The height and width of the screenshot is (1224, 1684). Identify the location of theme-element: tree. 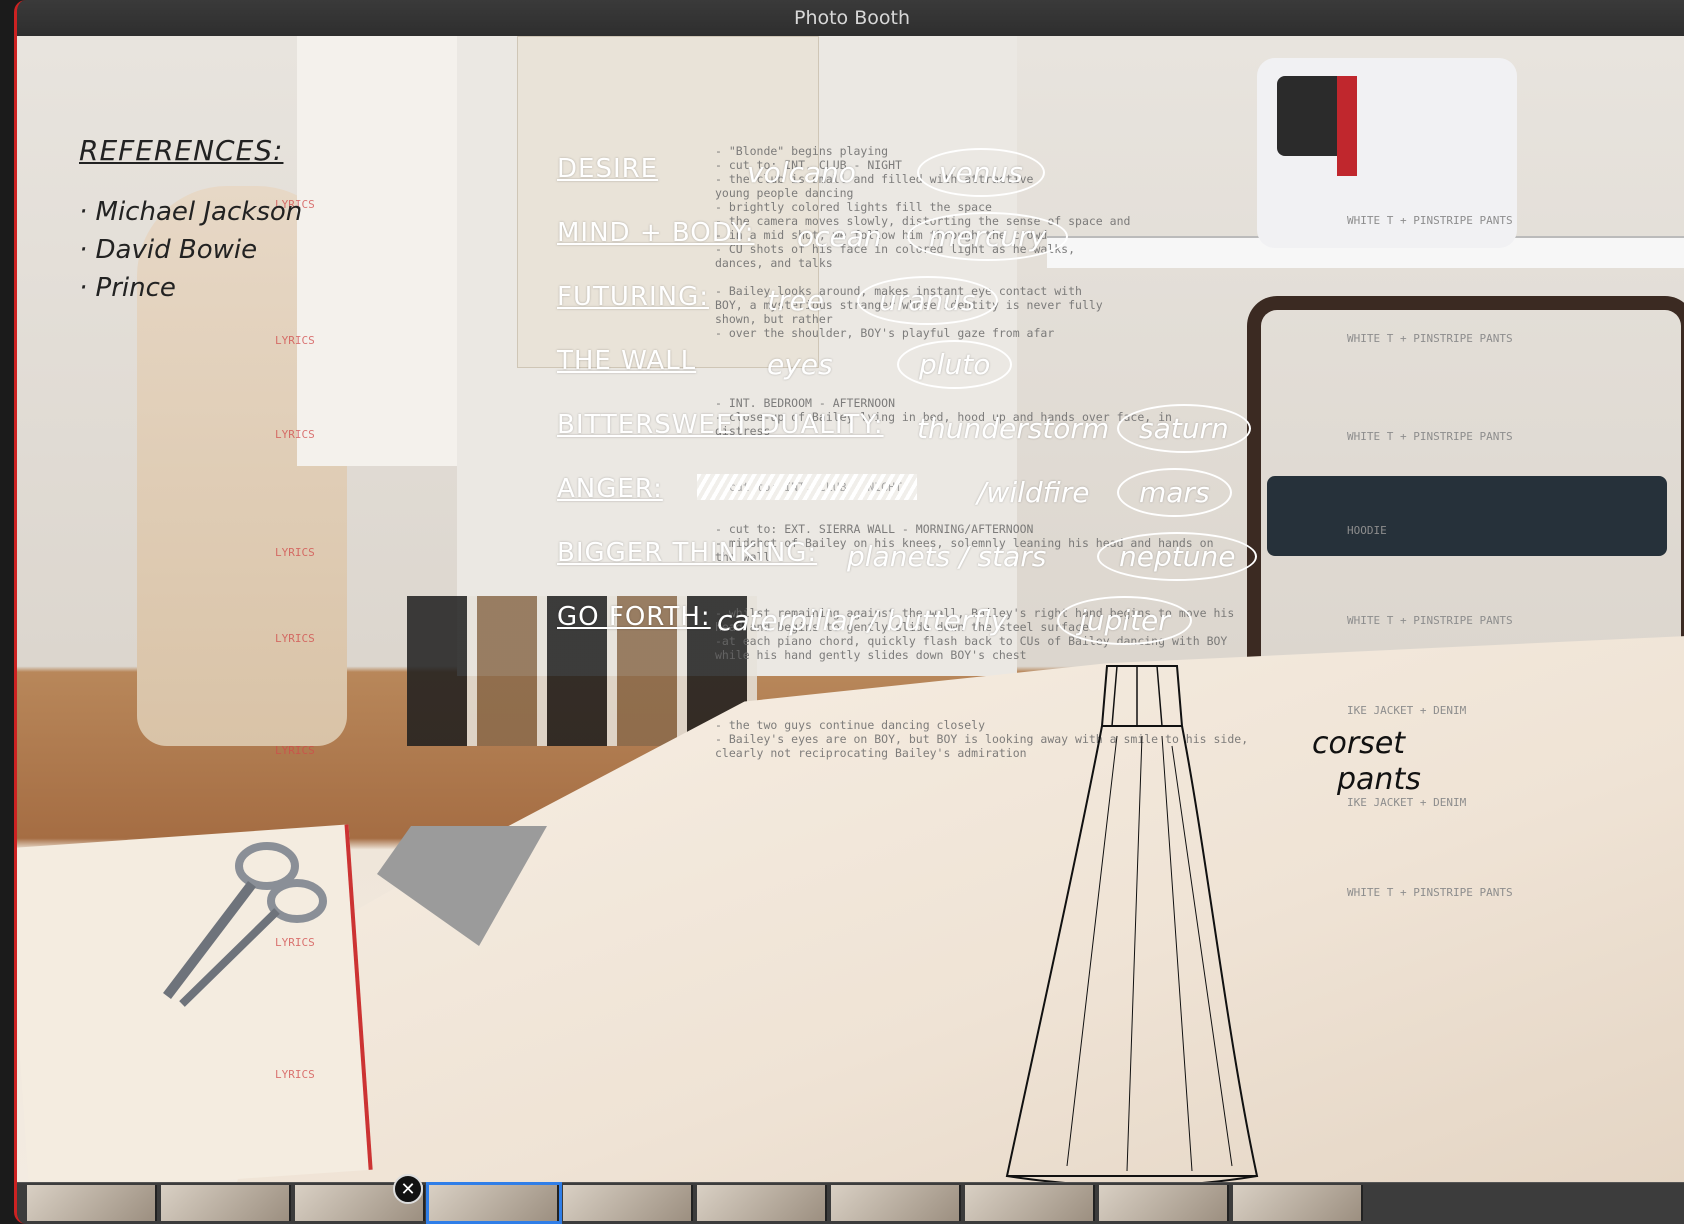
(795, 300).